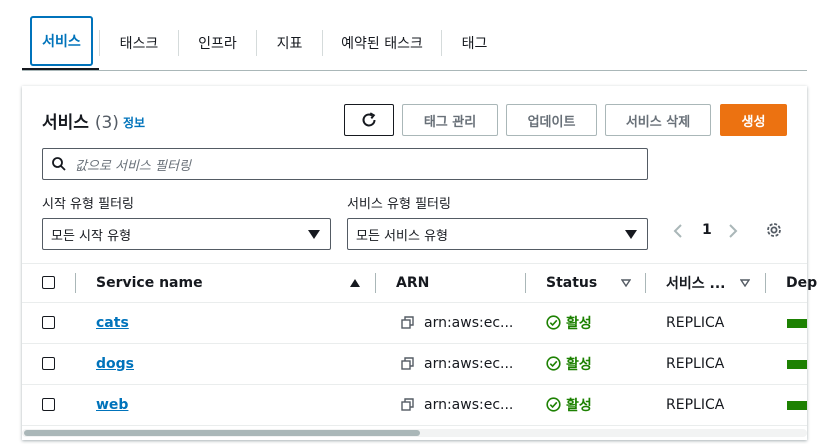 The width and height of the screenshot is (831, 444). I want to click on search-icon, so click(59, 164).